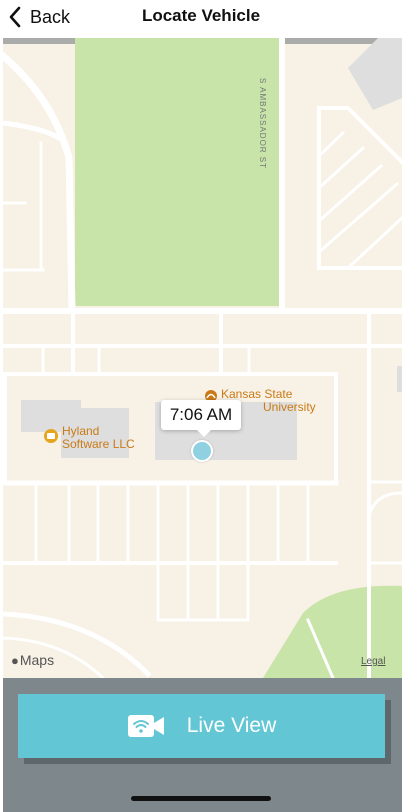 The image size is (402, 812). What do you see at coordinates (373, 661) in the screenshot?
I see `legal-link: Legal` at bounding box center [373, 661].